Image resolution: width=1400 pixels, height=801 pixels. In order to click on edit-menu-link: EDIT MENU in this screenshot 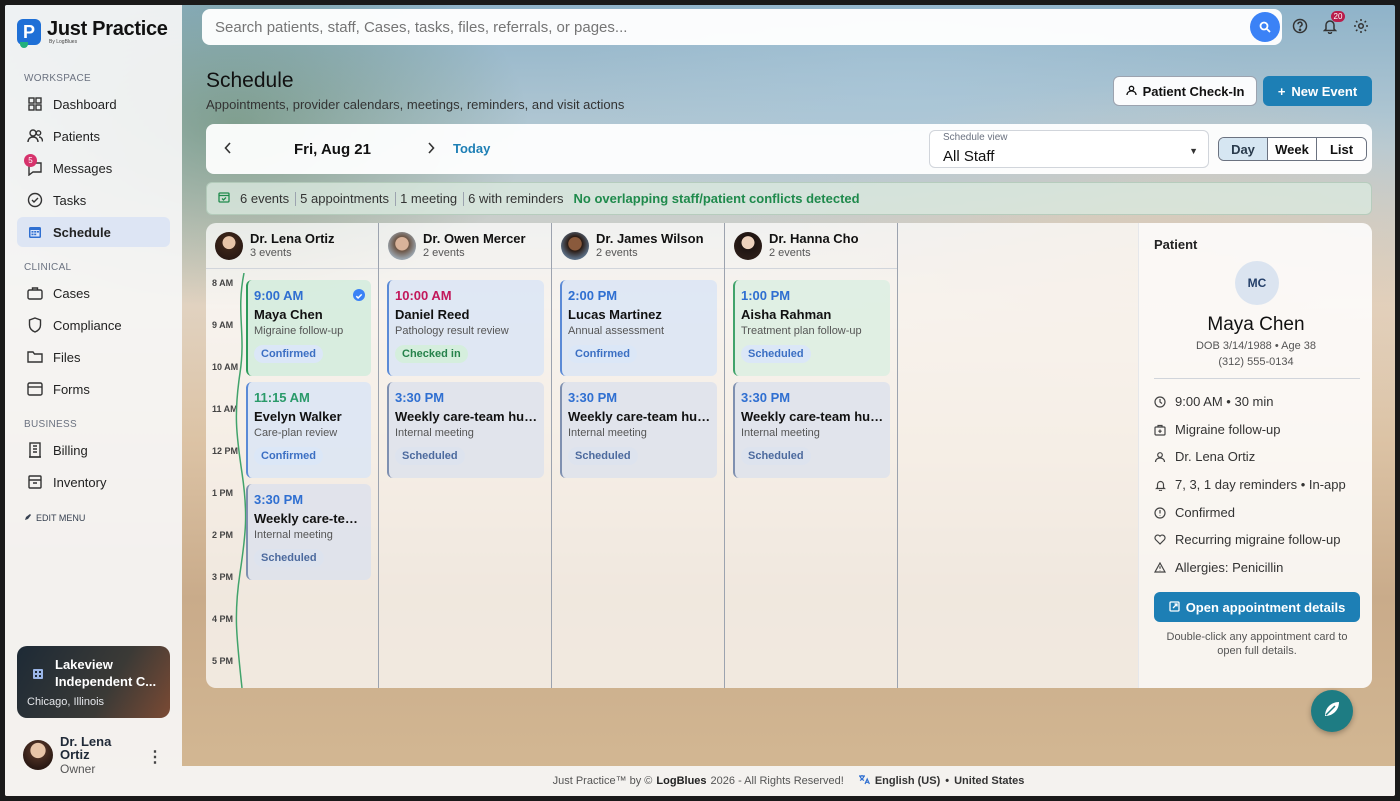, I will do `click(54, 518)`.